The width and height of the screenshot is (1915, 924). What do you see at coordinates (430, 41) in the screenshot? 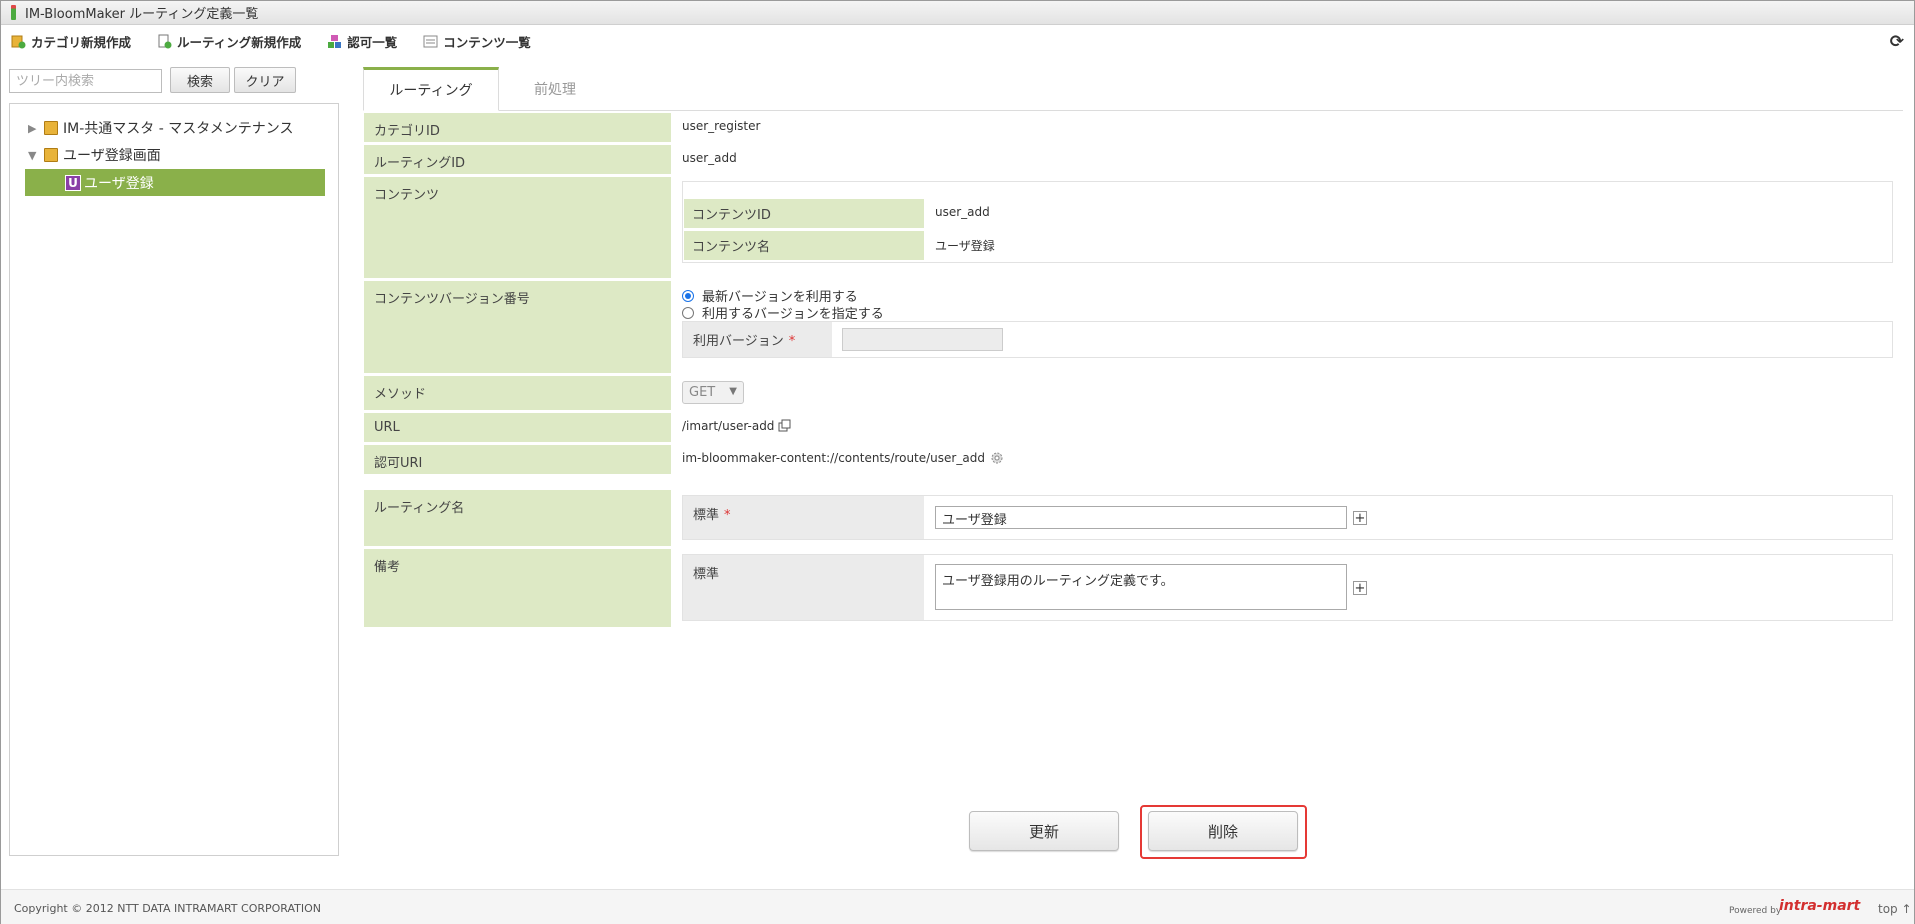
I see `content-list-icon` at bounding box center [430, 41].